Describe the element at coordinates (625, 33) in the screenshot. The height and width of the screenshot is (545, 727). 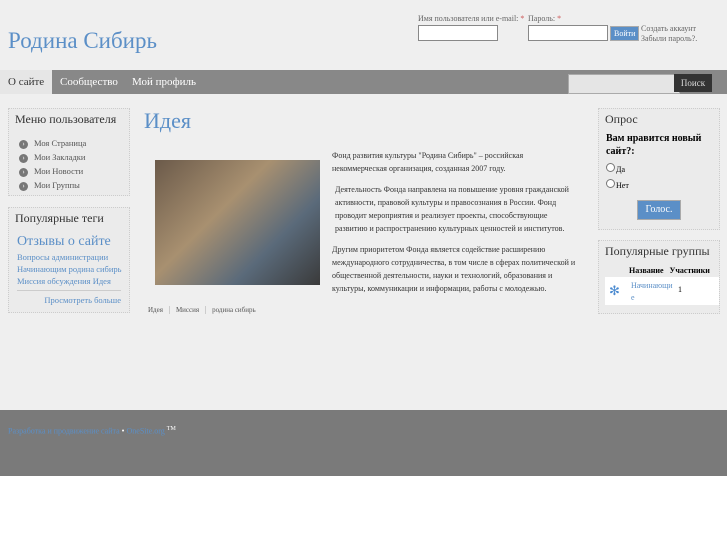
I see `login-button: Войти` at that location.